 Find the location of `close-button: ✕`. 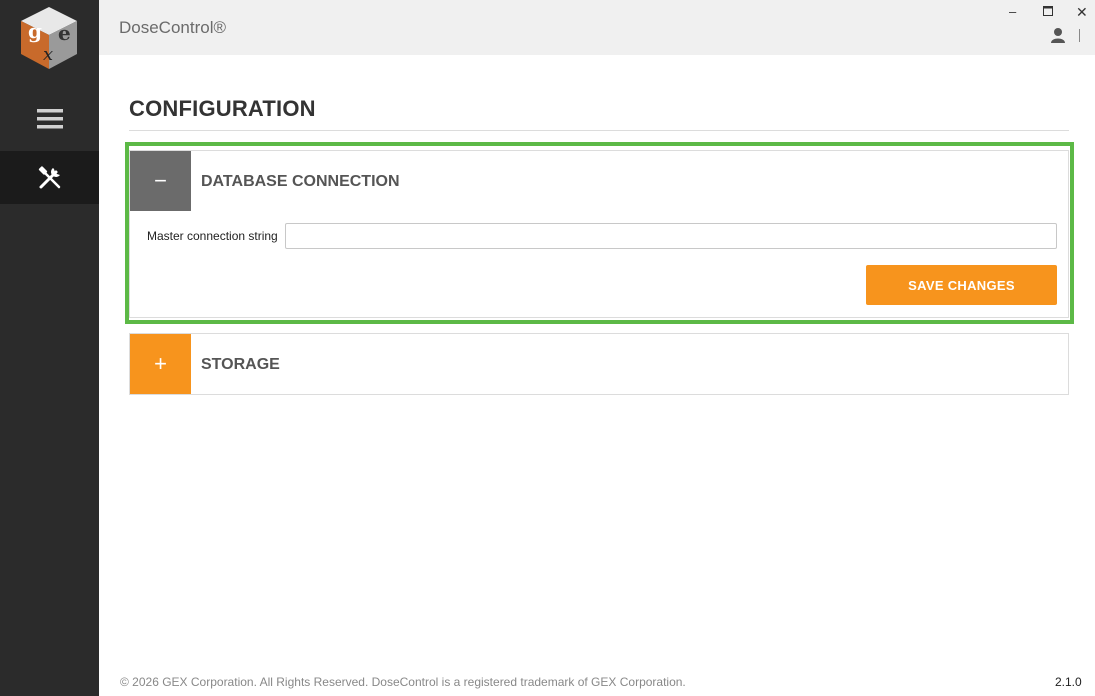

close-button: ✕ is located at coordinates (1082, 12).